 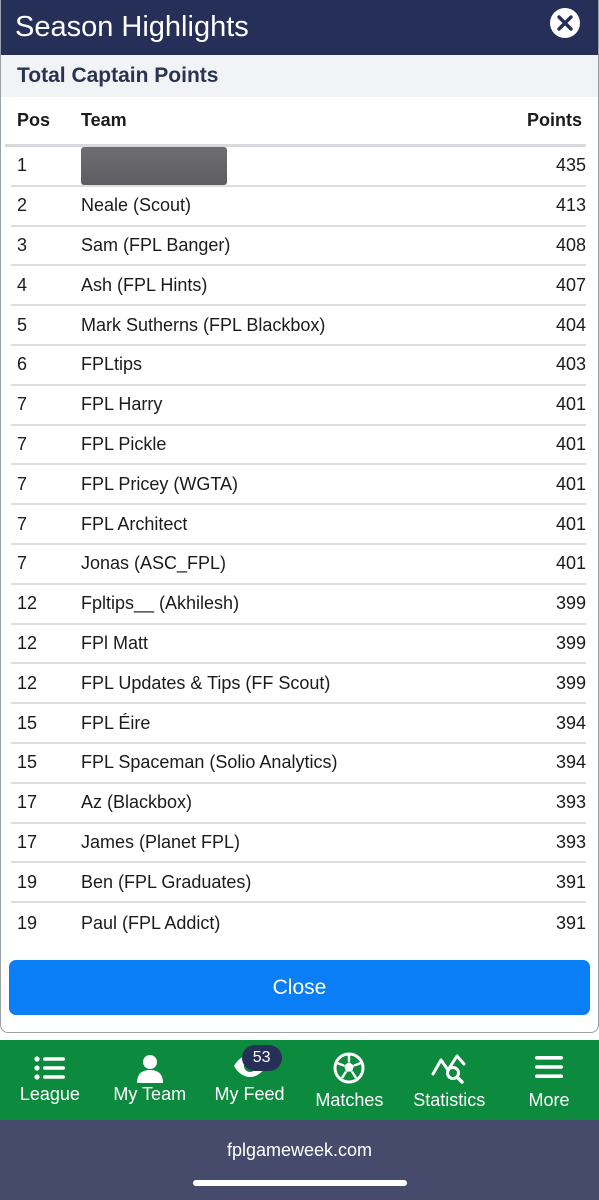 What do you see at coordinates (449, 1070) in the screenshot?
I see `stats-search-icon` at bounding box center [449, 1070].